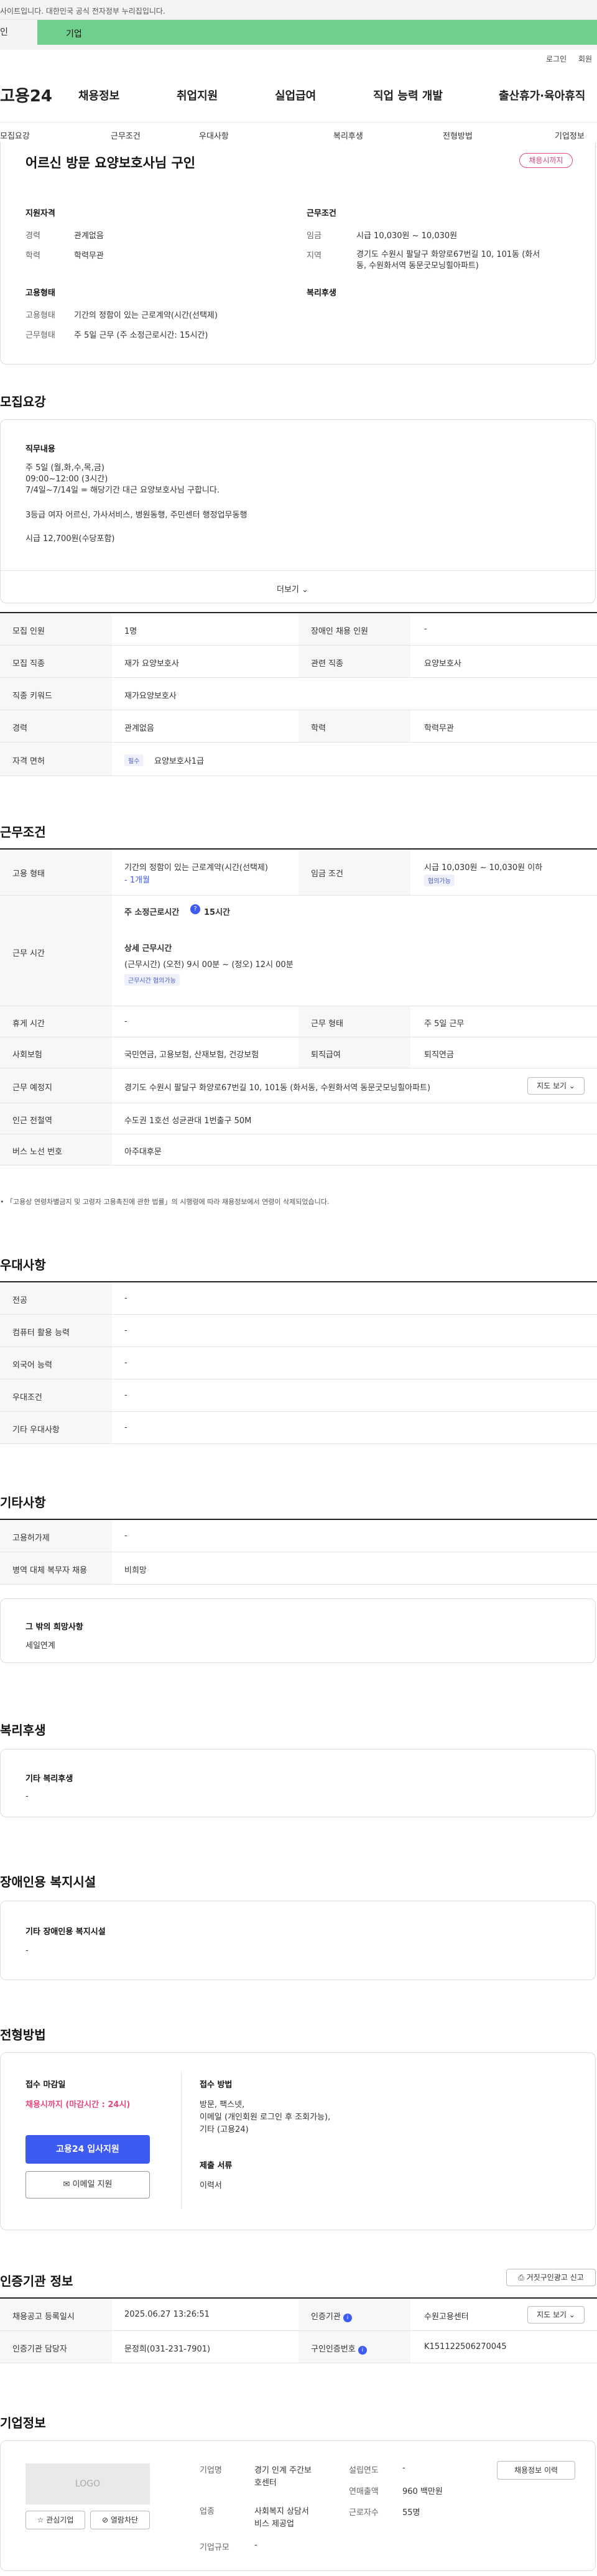  What do you see at coordinates (318, 729) in the screenshot?
I see `row-label: 학력` at bounding box center [318, 729].